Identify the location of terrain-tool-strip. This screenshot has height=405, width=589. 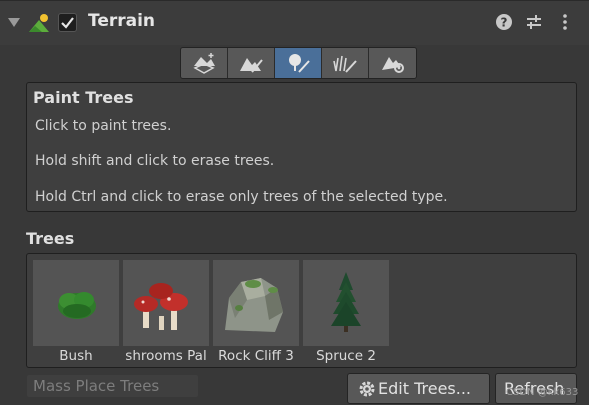
(298, 63).